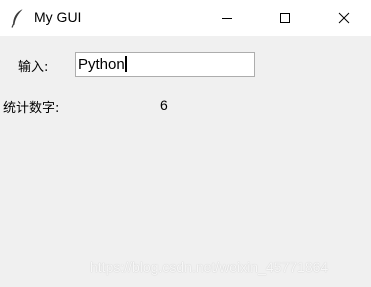 The image size is (371, 287). I want to click on minimize-button, so click(227, 18).